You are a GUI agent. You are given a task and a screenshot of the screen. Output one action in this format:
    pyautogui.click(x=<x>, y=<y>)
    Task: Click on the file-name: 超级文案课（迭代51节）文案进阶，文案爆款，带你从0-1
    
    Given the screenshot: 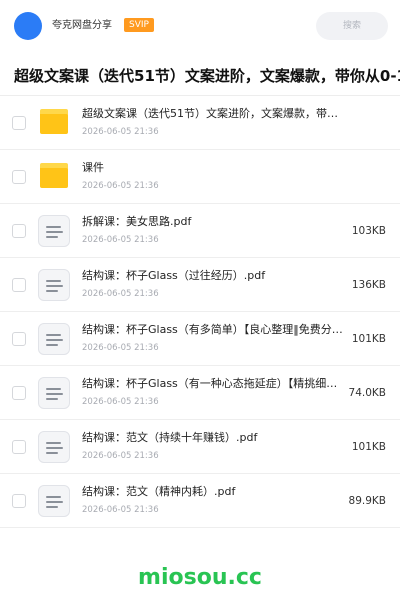 What is the action you would take?
    pyautogui.click(x=213, y=113)
    